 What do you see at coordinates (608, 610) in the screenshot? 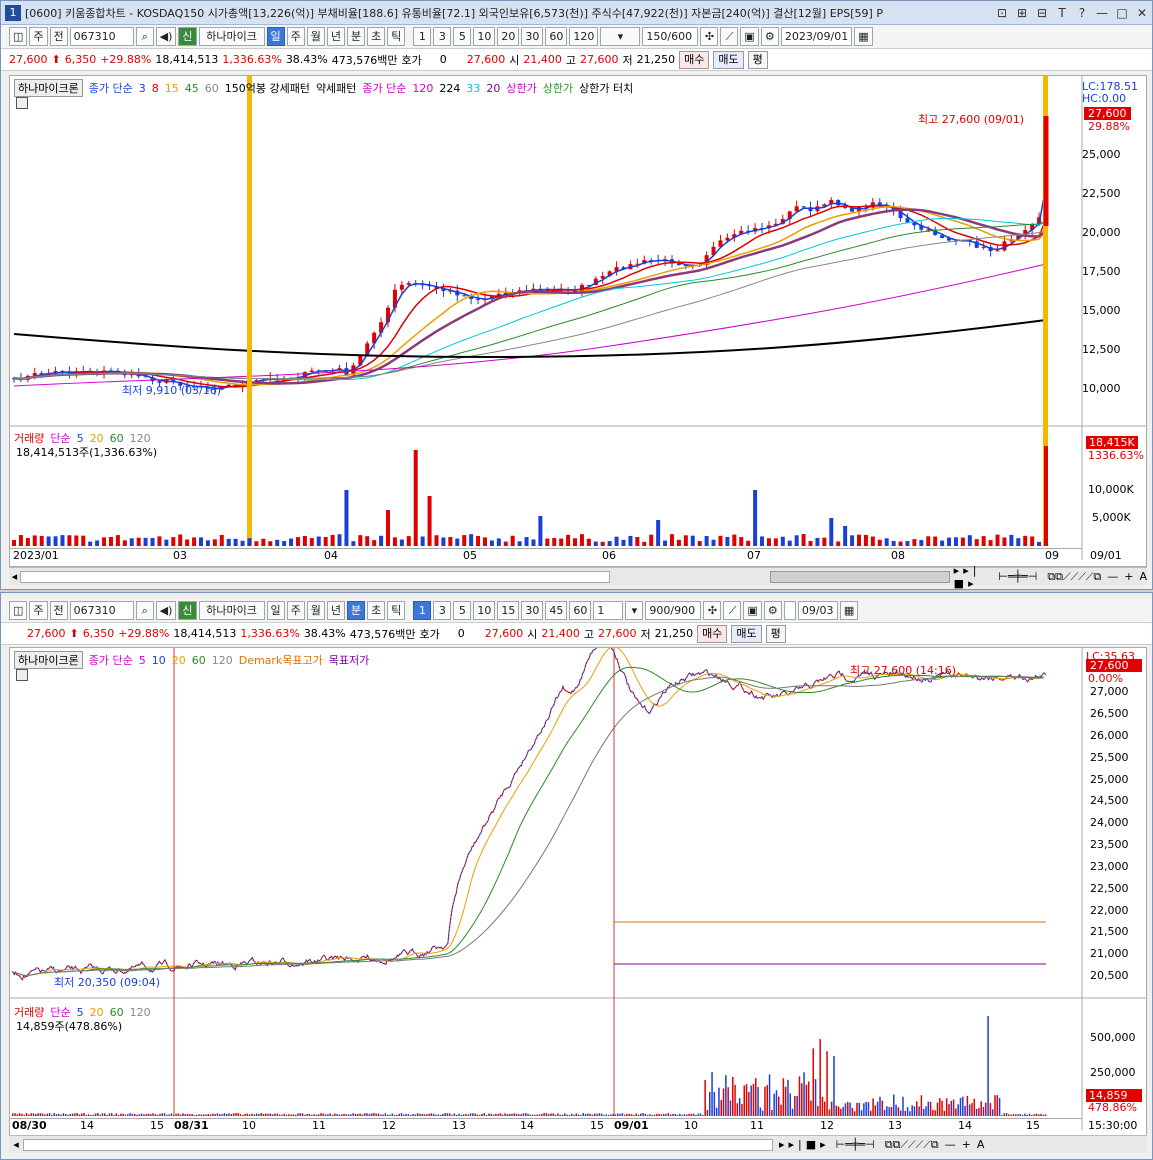
I see `interval-input: 1` at bounding box center [608, 610].